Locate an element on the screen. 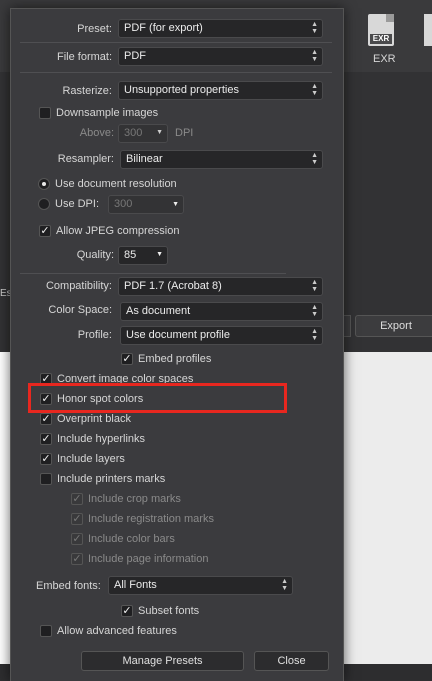  include-color-bars-checkbox: ✓ is located at coordinates (77, 539).